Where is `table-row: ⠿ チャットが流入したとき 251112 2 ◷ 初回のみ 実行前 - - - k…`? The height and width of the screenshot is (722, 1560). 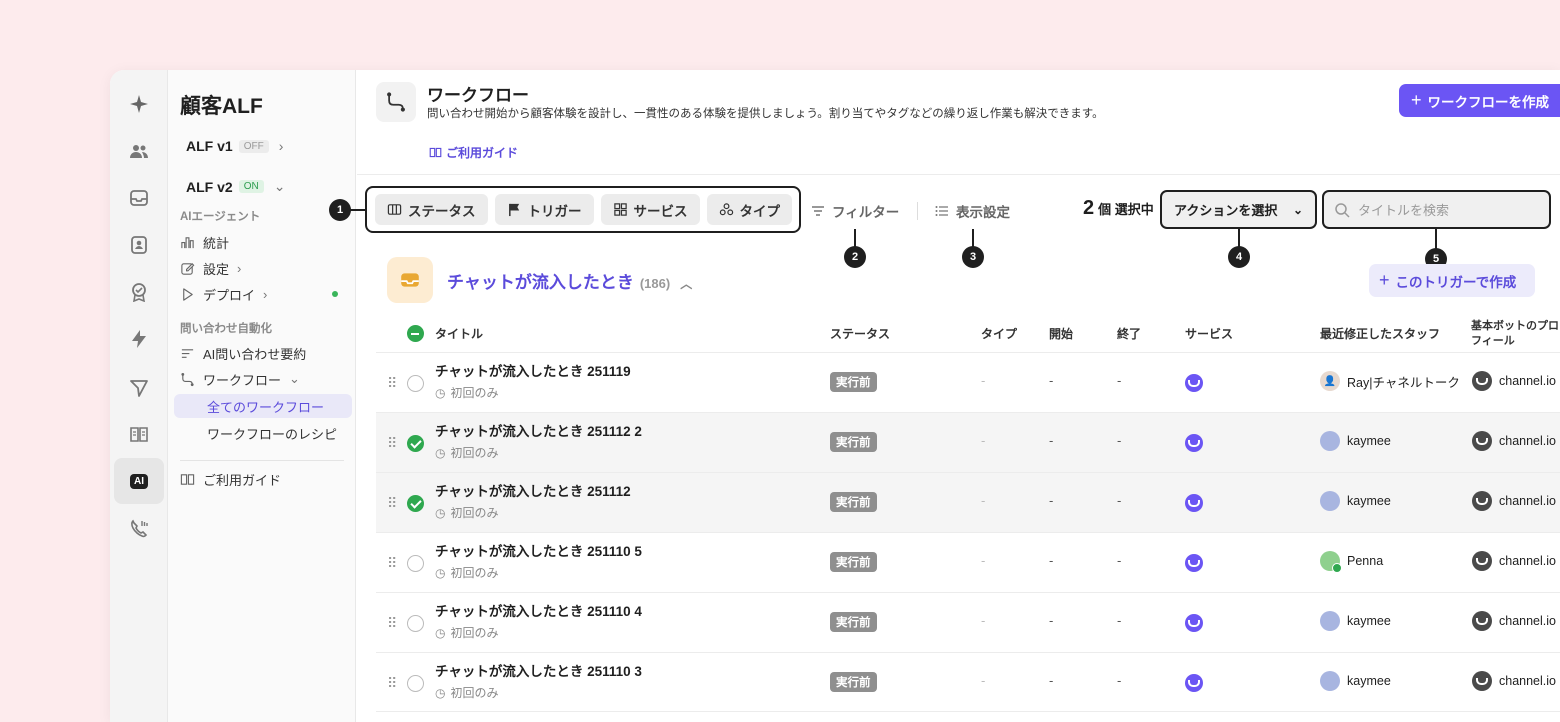
table-row: ⠿ チャットが流入したとき 251112 2 ◷ 初回のみ 実行前 - - - k… is located at coordinates (968, 442).